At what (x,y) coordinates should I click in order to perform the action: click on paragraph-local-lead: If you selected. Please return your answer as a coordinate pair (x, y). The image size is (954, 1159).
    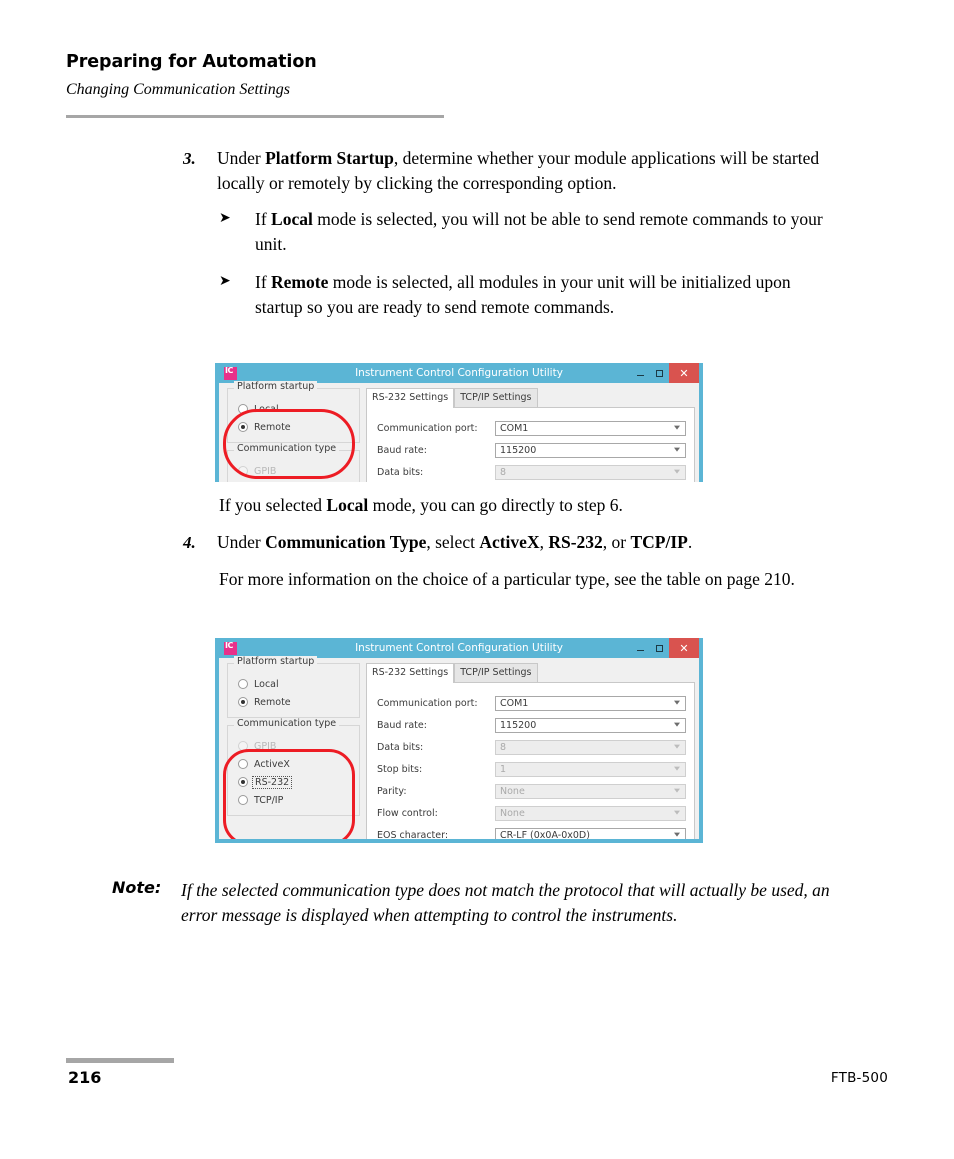
    Looking at the image, I should click on (273, 505).